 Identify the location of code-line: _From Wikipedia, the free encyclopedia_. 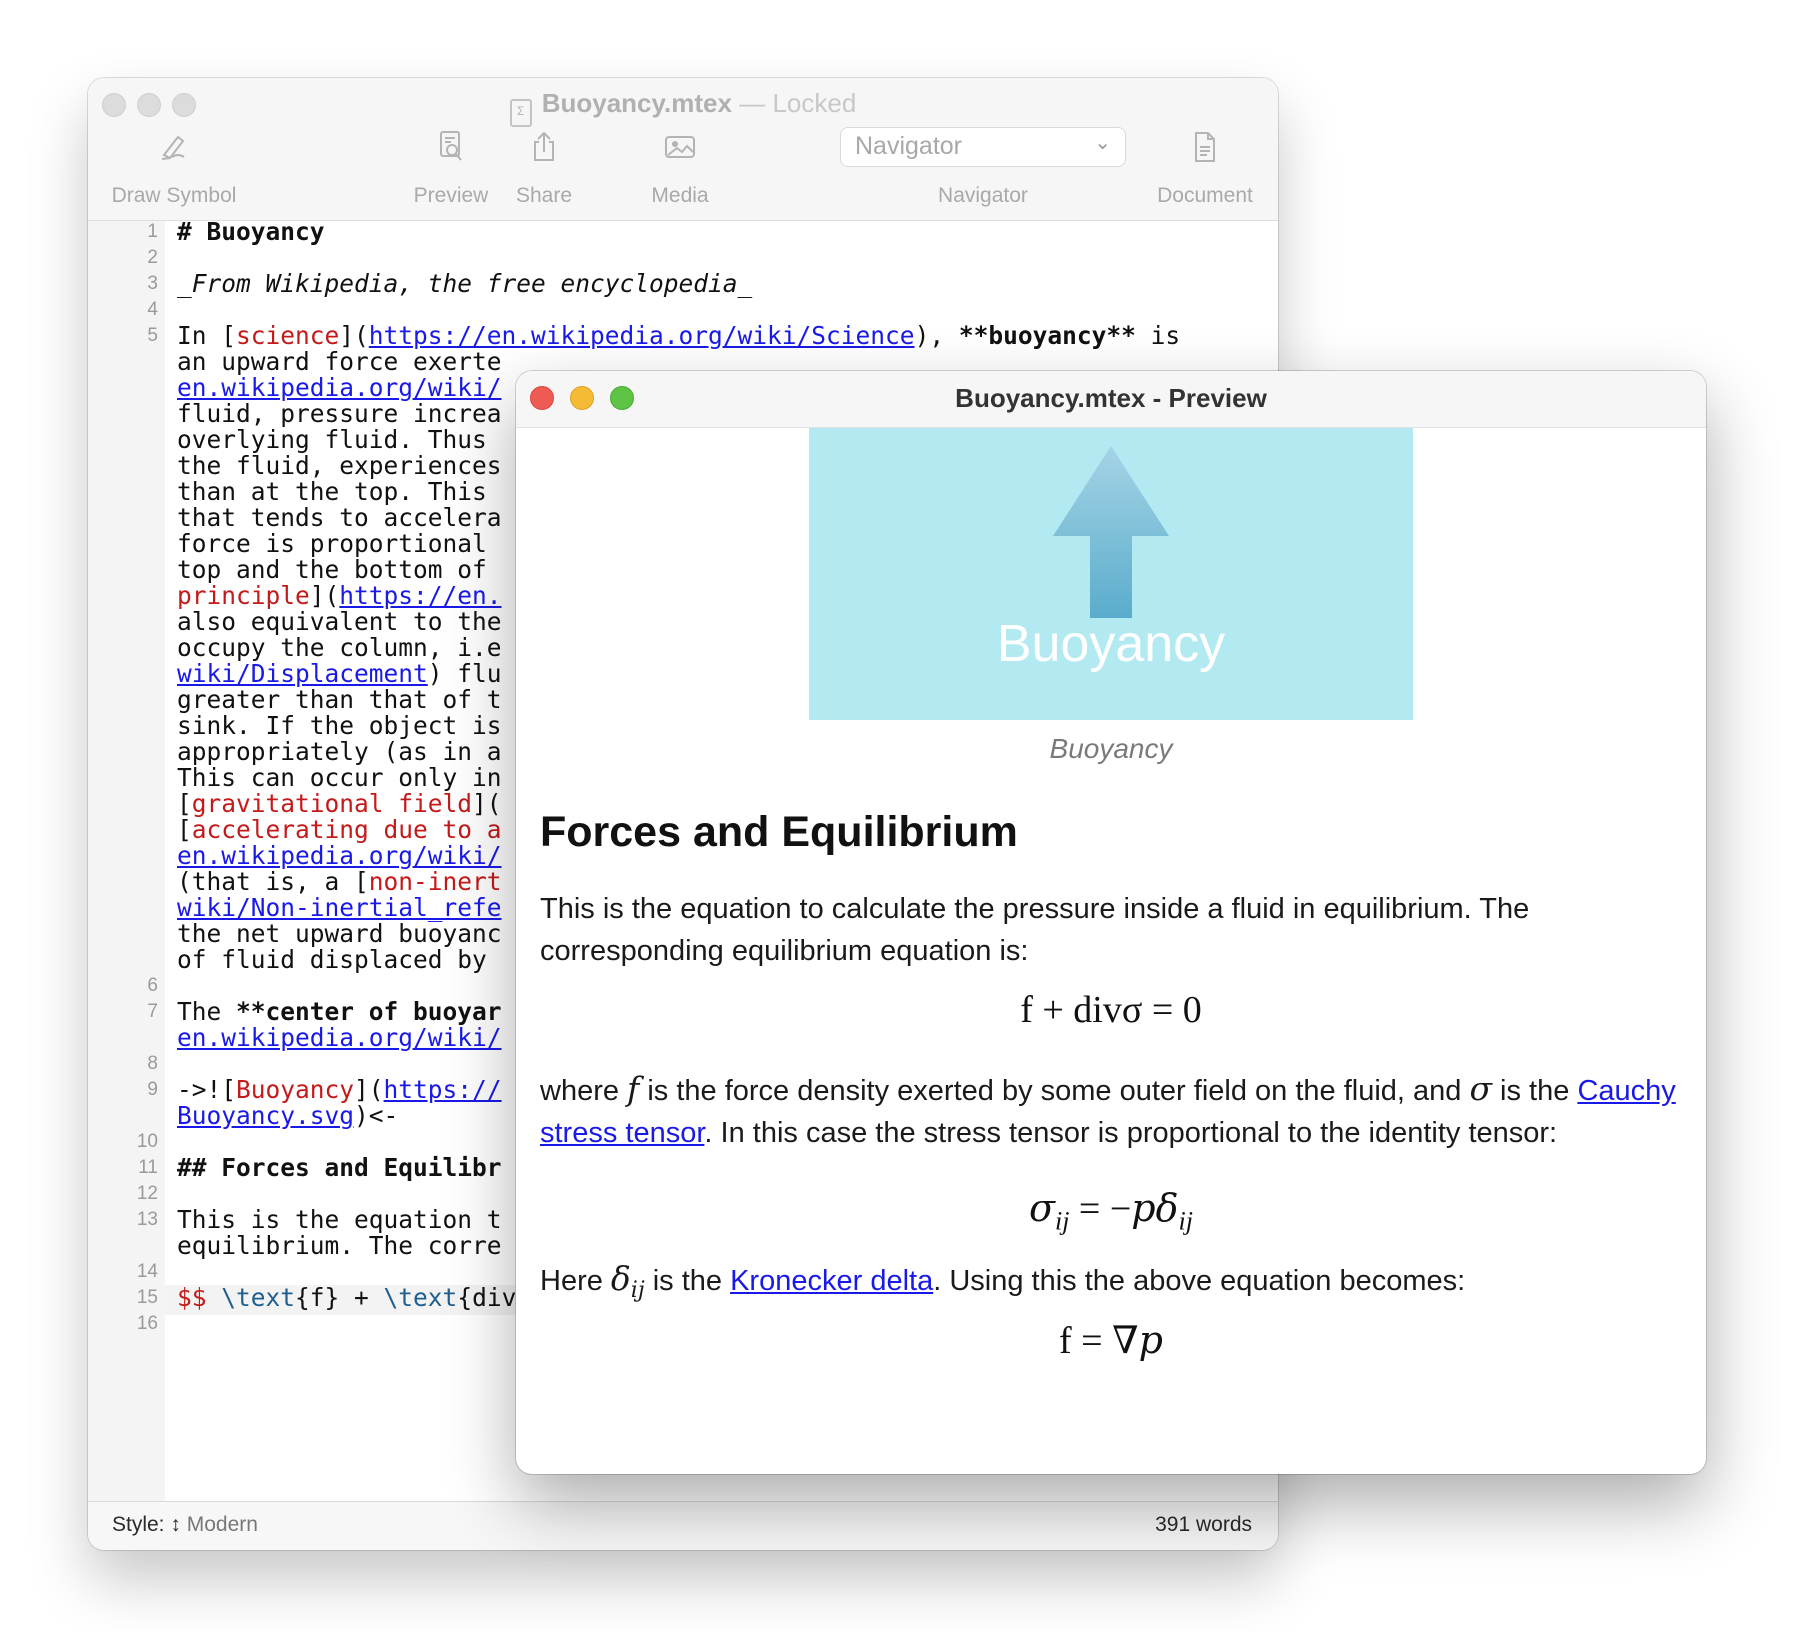
(465, 283).